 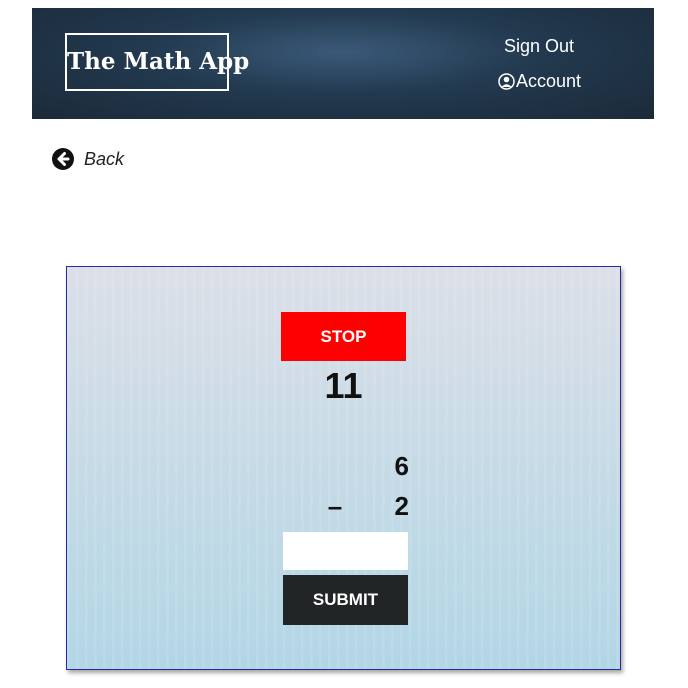 What do you see at coordinates (539, 46) in the screenshot?
I see `sign-out-link: Sign Out` at bounding box center [539, 46].